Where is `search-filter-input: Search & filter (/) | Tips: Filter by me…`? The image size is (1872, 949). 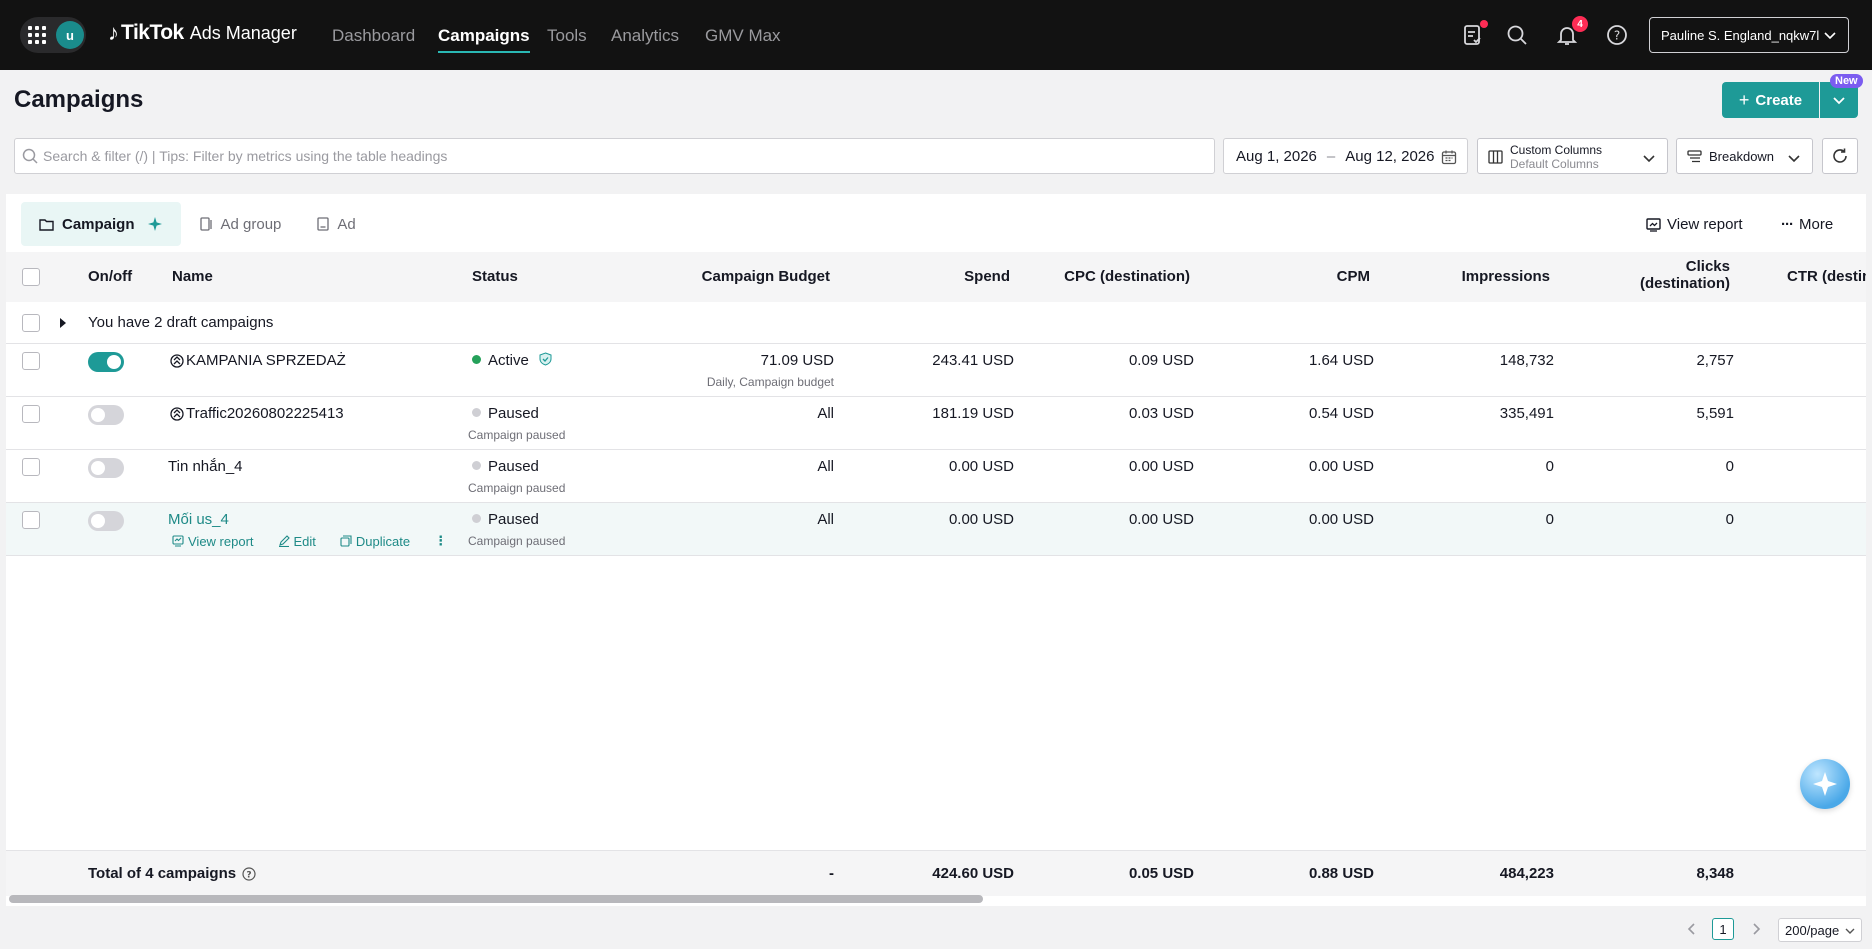
search-filter-input: Search & filter (/) | Tips: Filter by me… is located at coordinates (614, 156).